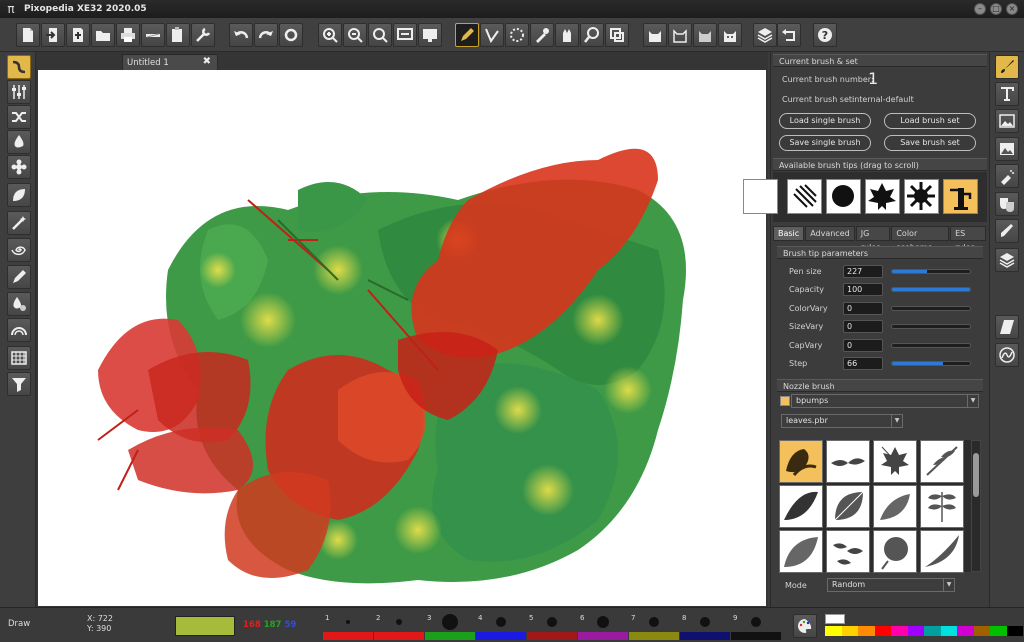 The image size is (1024, 642). What do you see at coordinates (19, 223) in the screenshot?
I see `wand-tool-button` at bounding box center [19, 223].